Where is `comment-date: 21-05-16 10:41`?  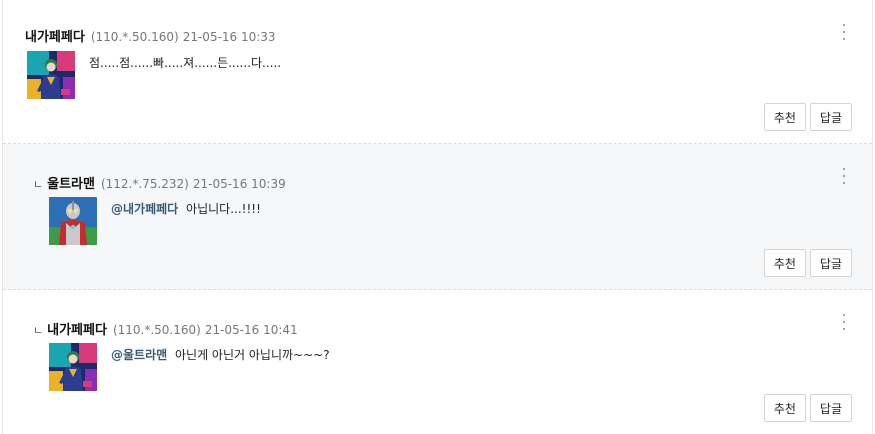
comment-date: 21-05-16 10:41 is located at coordinates (251, 330).